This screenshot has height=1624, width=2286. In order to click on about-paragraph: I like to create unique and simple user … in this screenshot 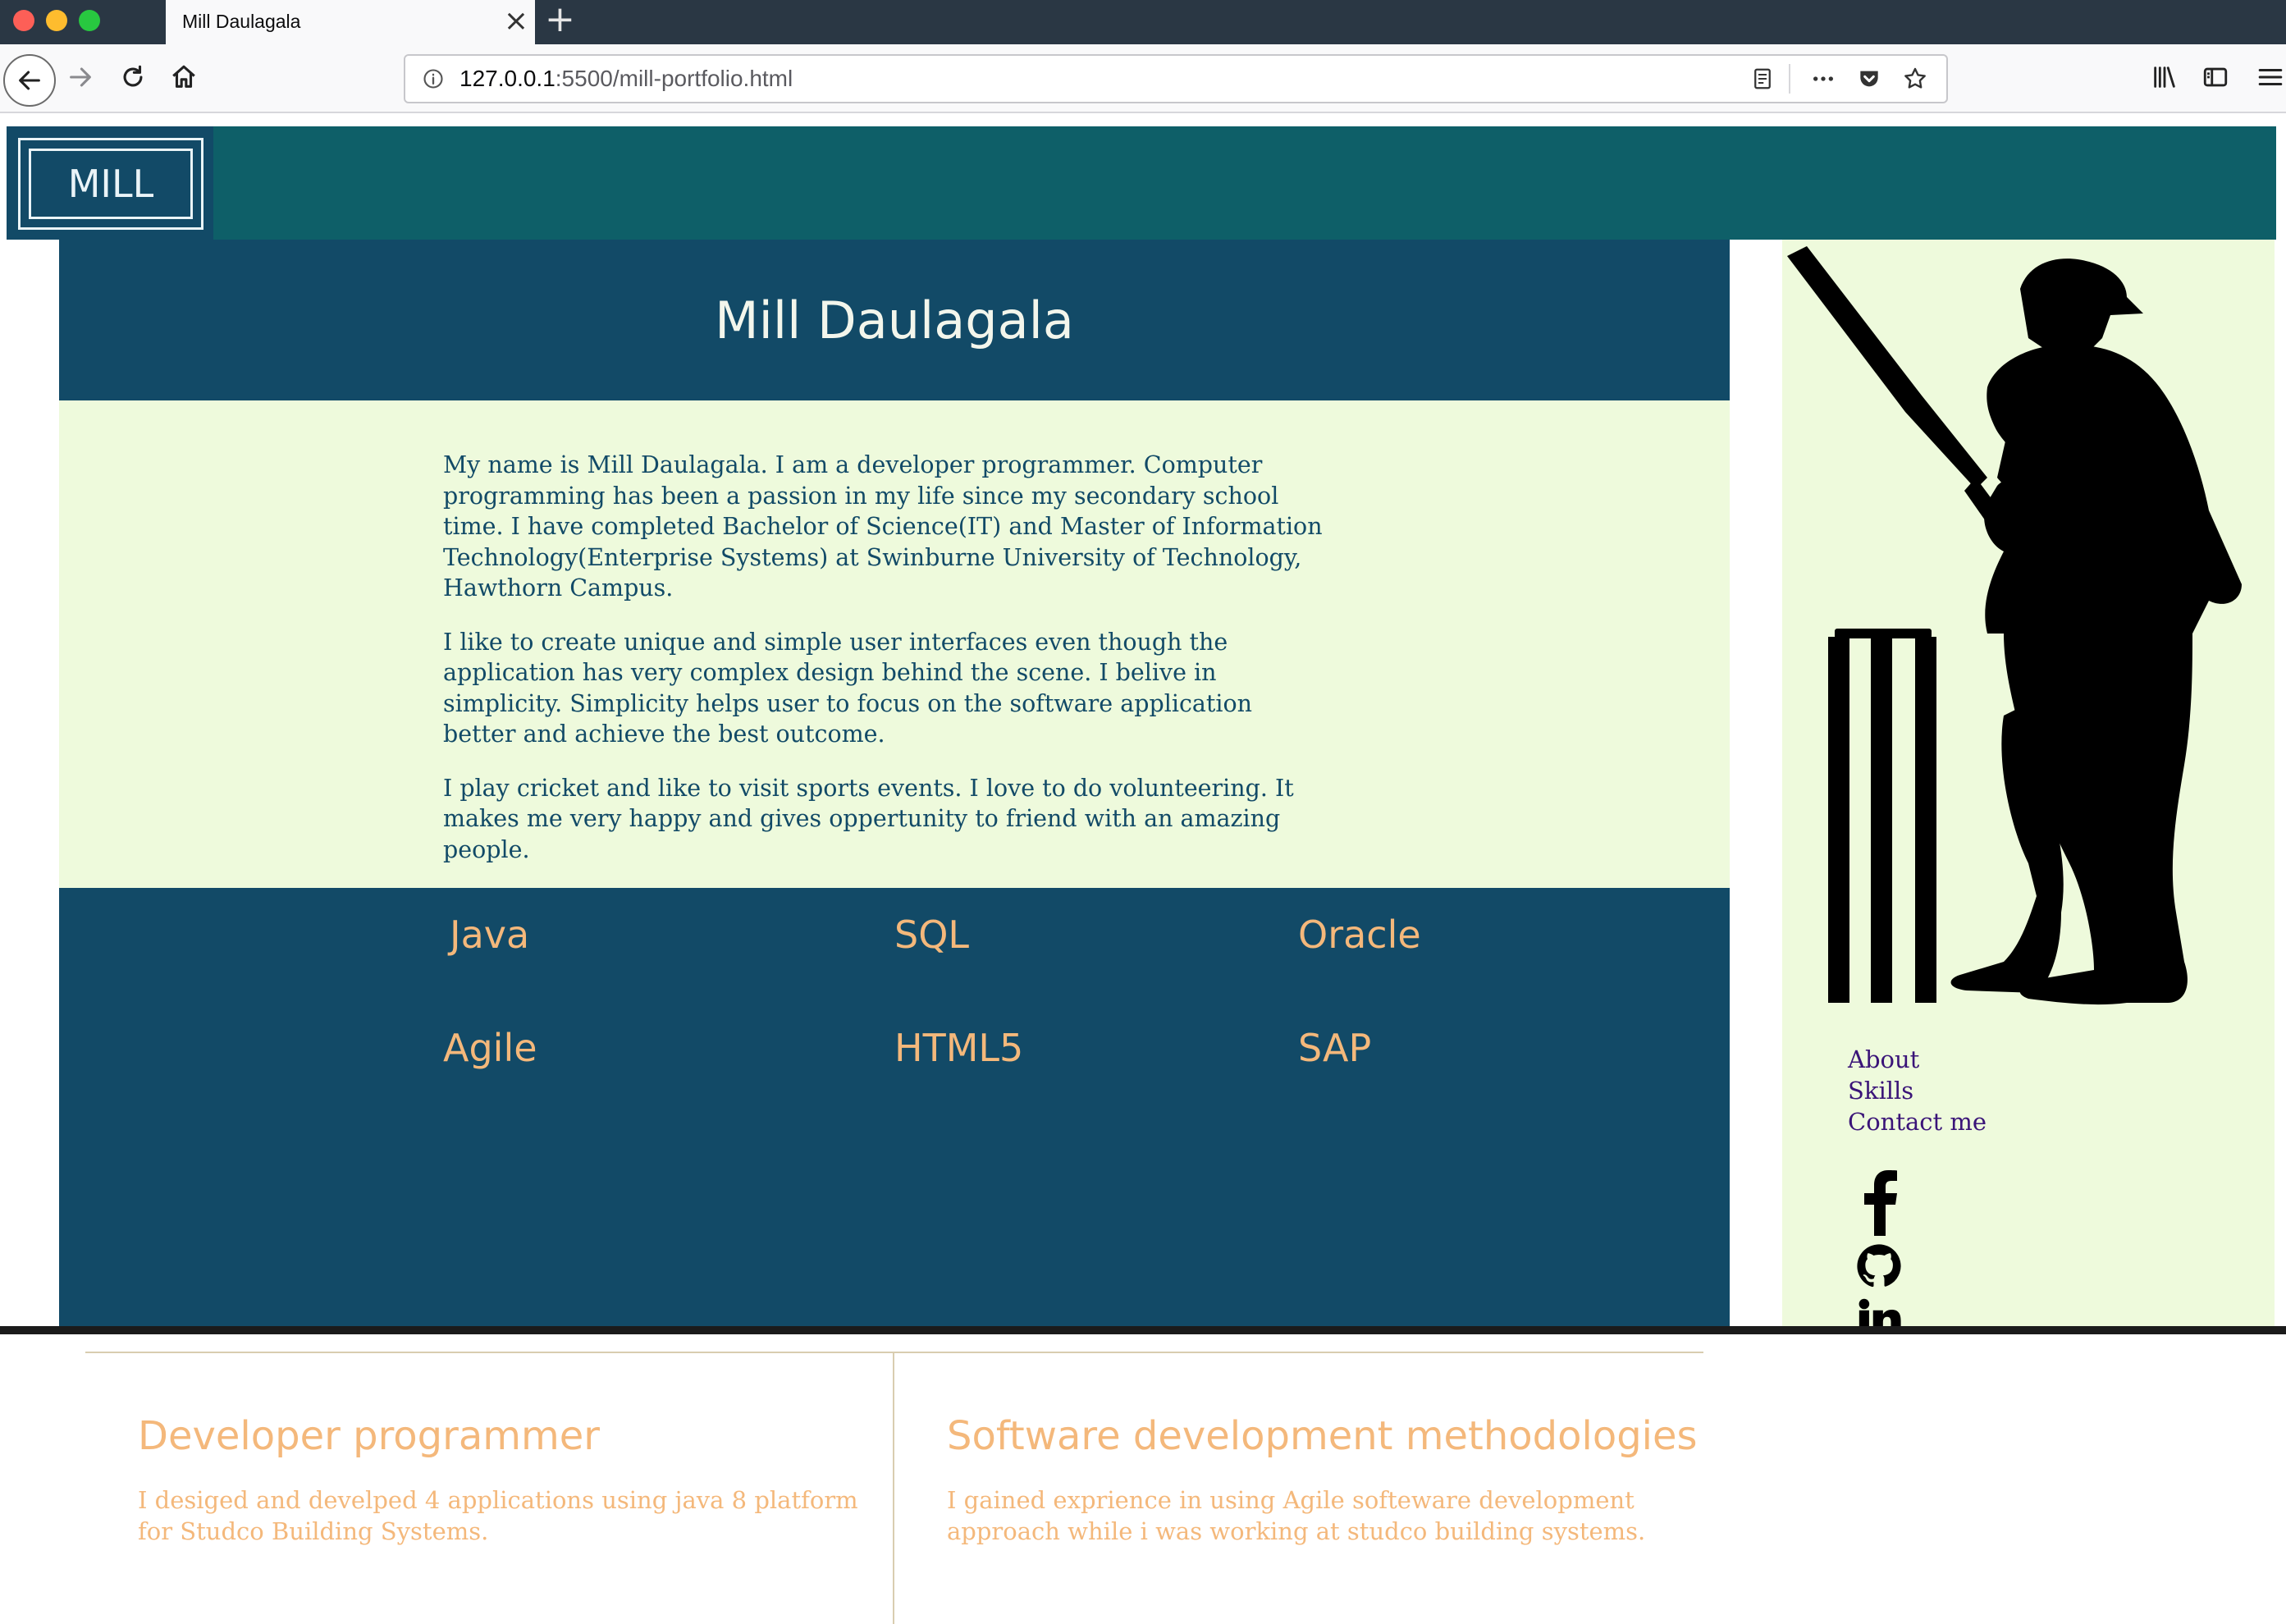, I will do `click(847, 688)`.